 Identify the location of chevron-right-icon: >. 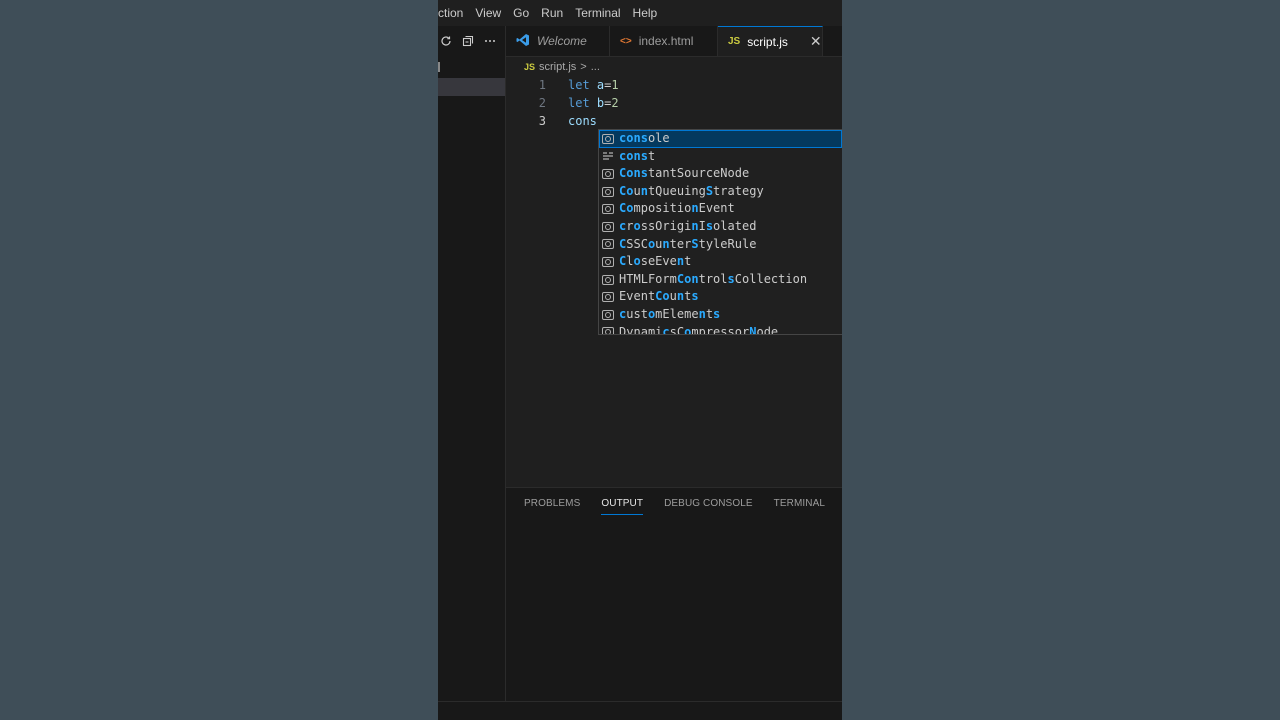
(583, 67).